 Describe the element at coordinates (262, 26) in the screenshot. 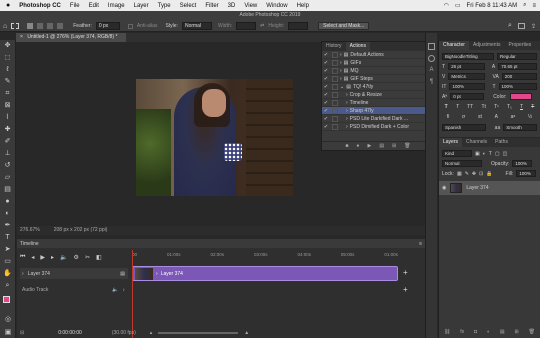

I see `swap-icon: ⇄` at that location.